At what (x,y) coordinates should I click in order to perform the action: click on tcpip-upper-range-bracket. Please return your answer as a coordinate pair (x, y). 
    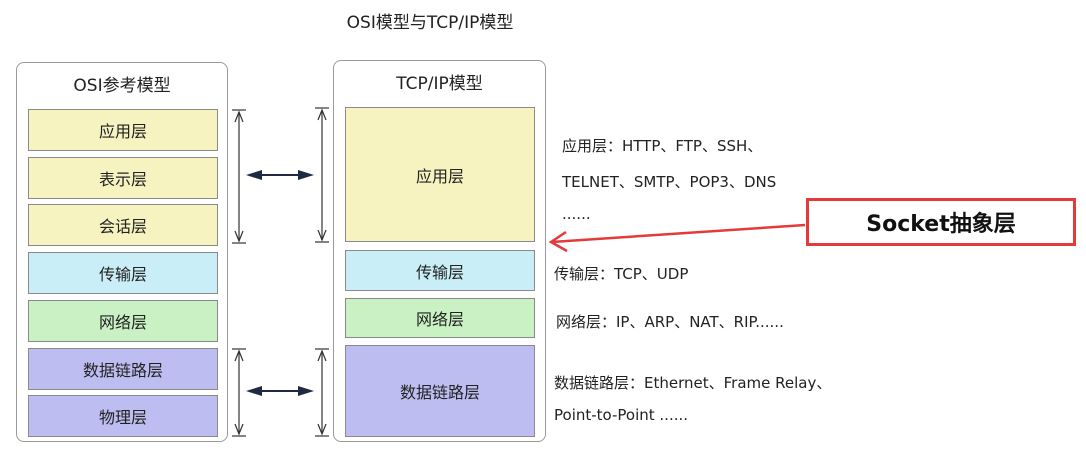
    Looking at the image, I should click on (322, 175).